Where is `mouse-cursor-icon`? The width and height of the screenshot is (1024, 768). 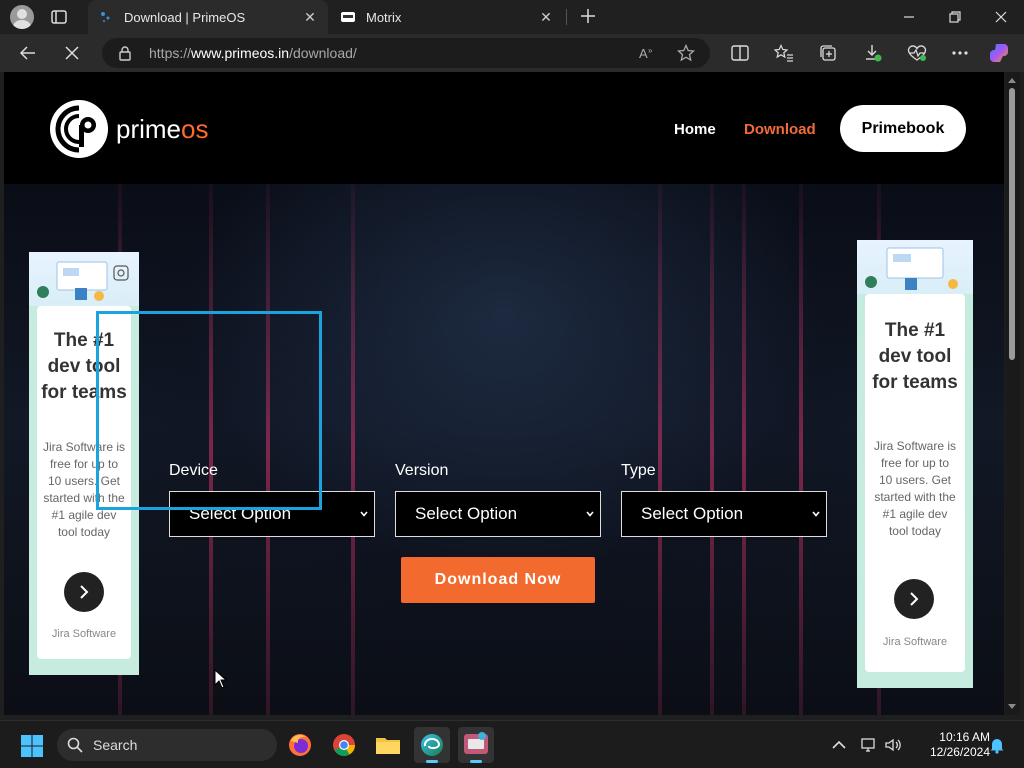
mouse-cursor-icon is located at coordinates (221, 679).